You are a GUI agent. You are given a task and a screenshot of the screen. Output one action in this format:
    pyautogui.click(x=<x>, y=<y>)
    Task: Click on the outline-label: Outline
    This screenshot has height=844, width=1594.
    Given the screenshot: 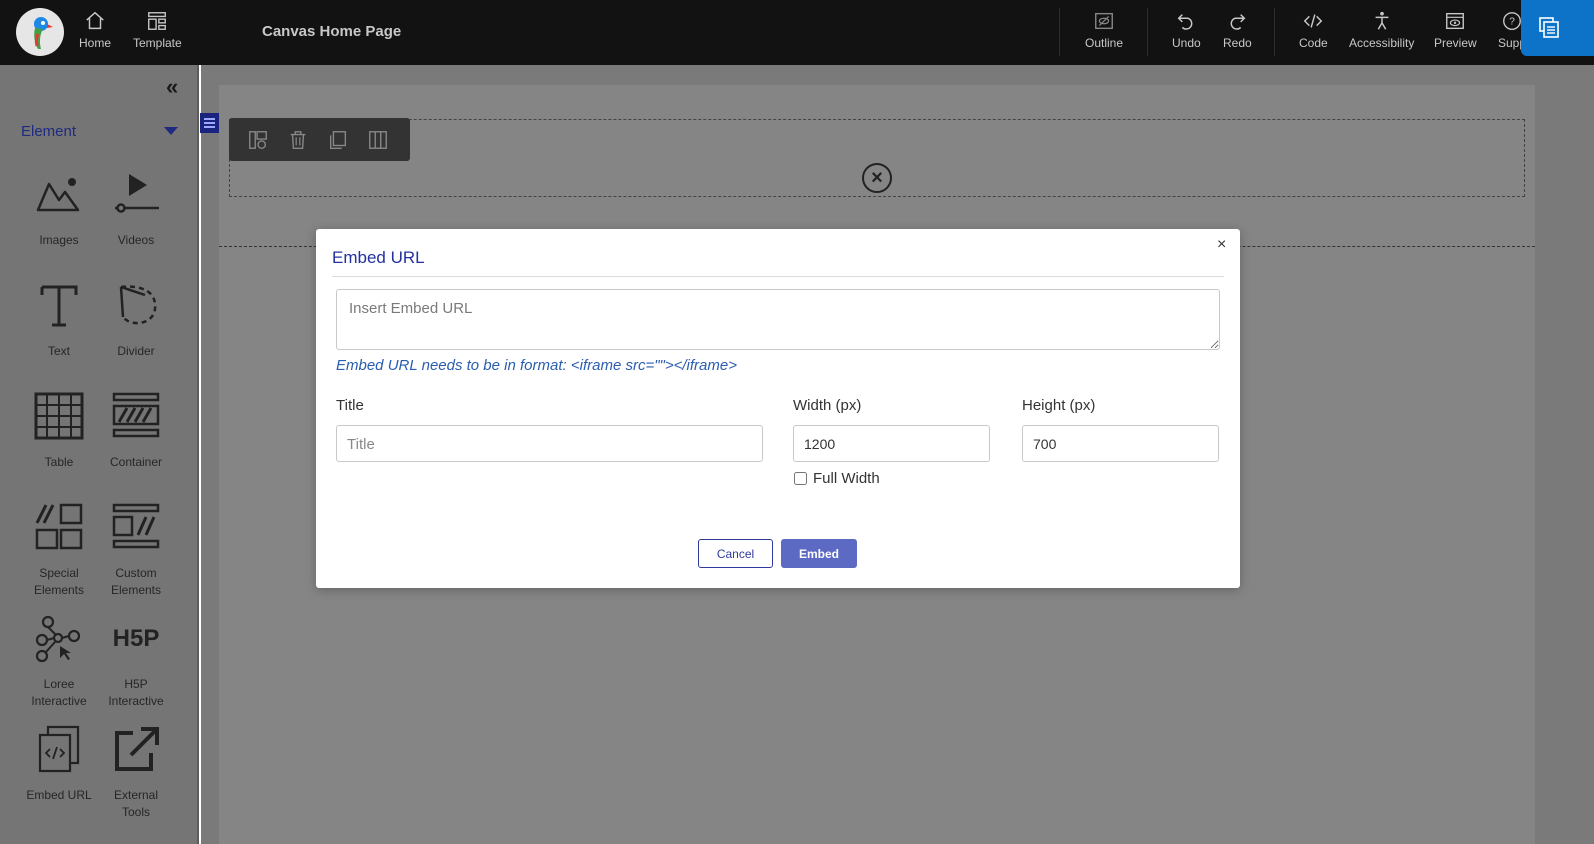 What is the action you would take?
    pyautogui.click(x=1104, y=43)
    